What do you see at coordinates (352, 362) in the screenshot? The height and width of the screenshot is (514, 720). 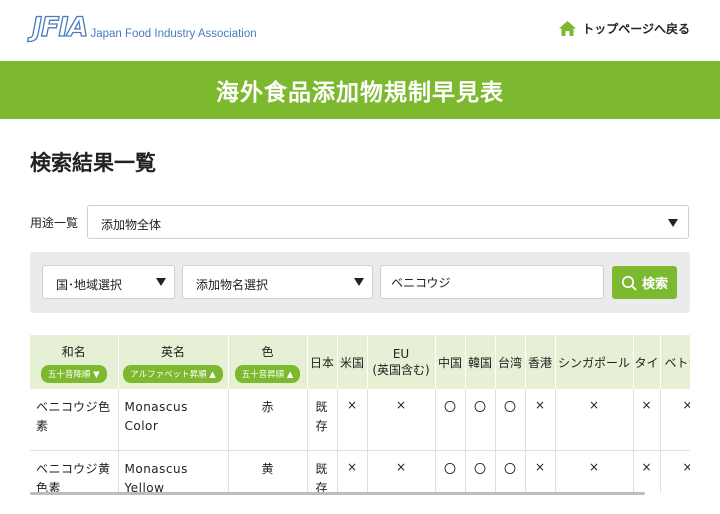 I see `col-usa: 米国` at bounding box center [352, 362].